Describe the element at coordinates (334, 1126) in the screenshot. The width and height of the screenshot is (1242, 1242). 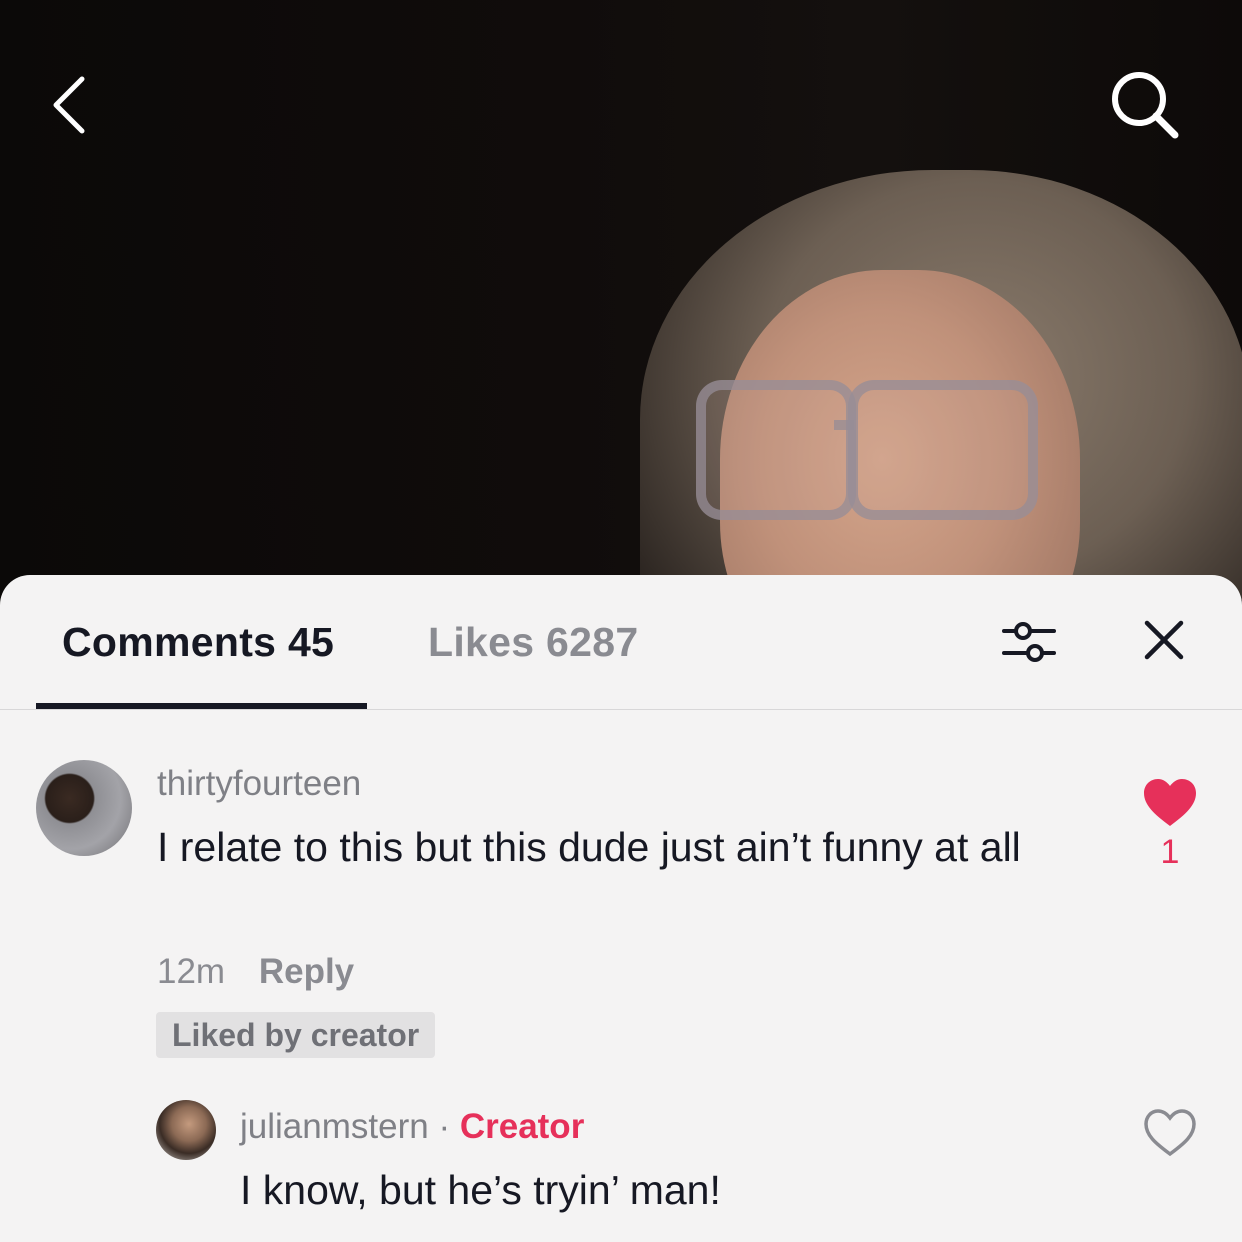
I see `reply-username-text: julianmstern` at that location.